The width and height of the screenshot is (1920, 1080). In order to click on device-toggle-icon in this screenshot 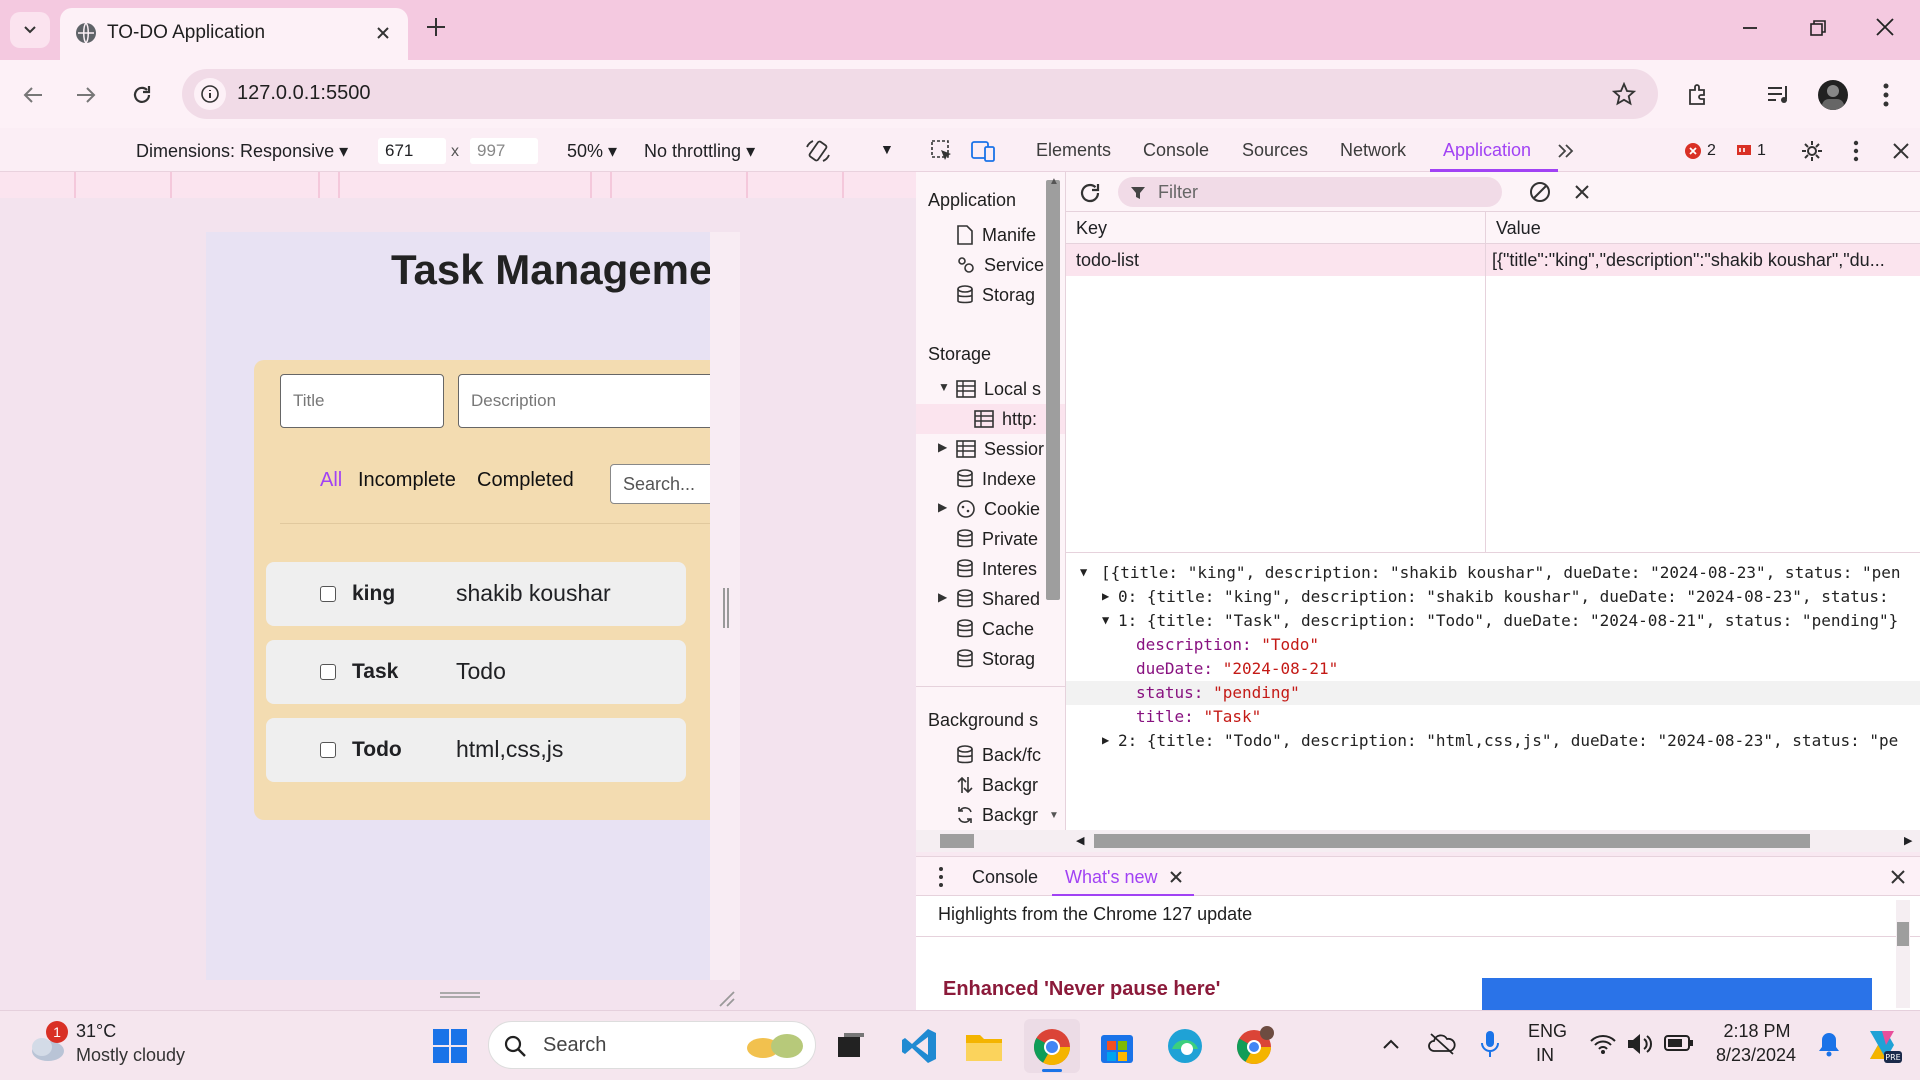, I will do `click(983, 151)`.